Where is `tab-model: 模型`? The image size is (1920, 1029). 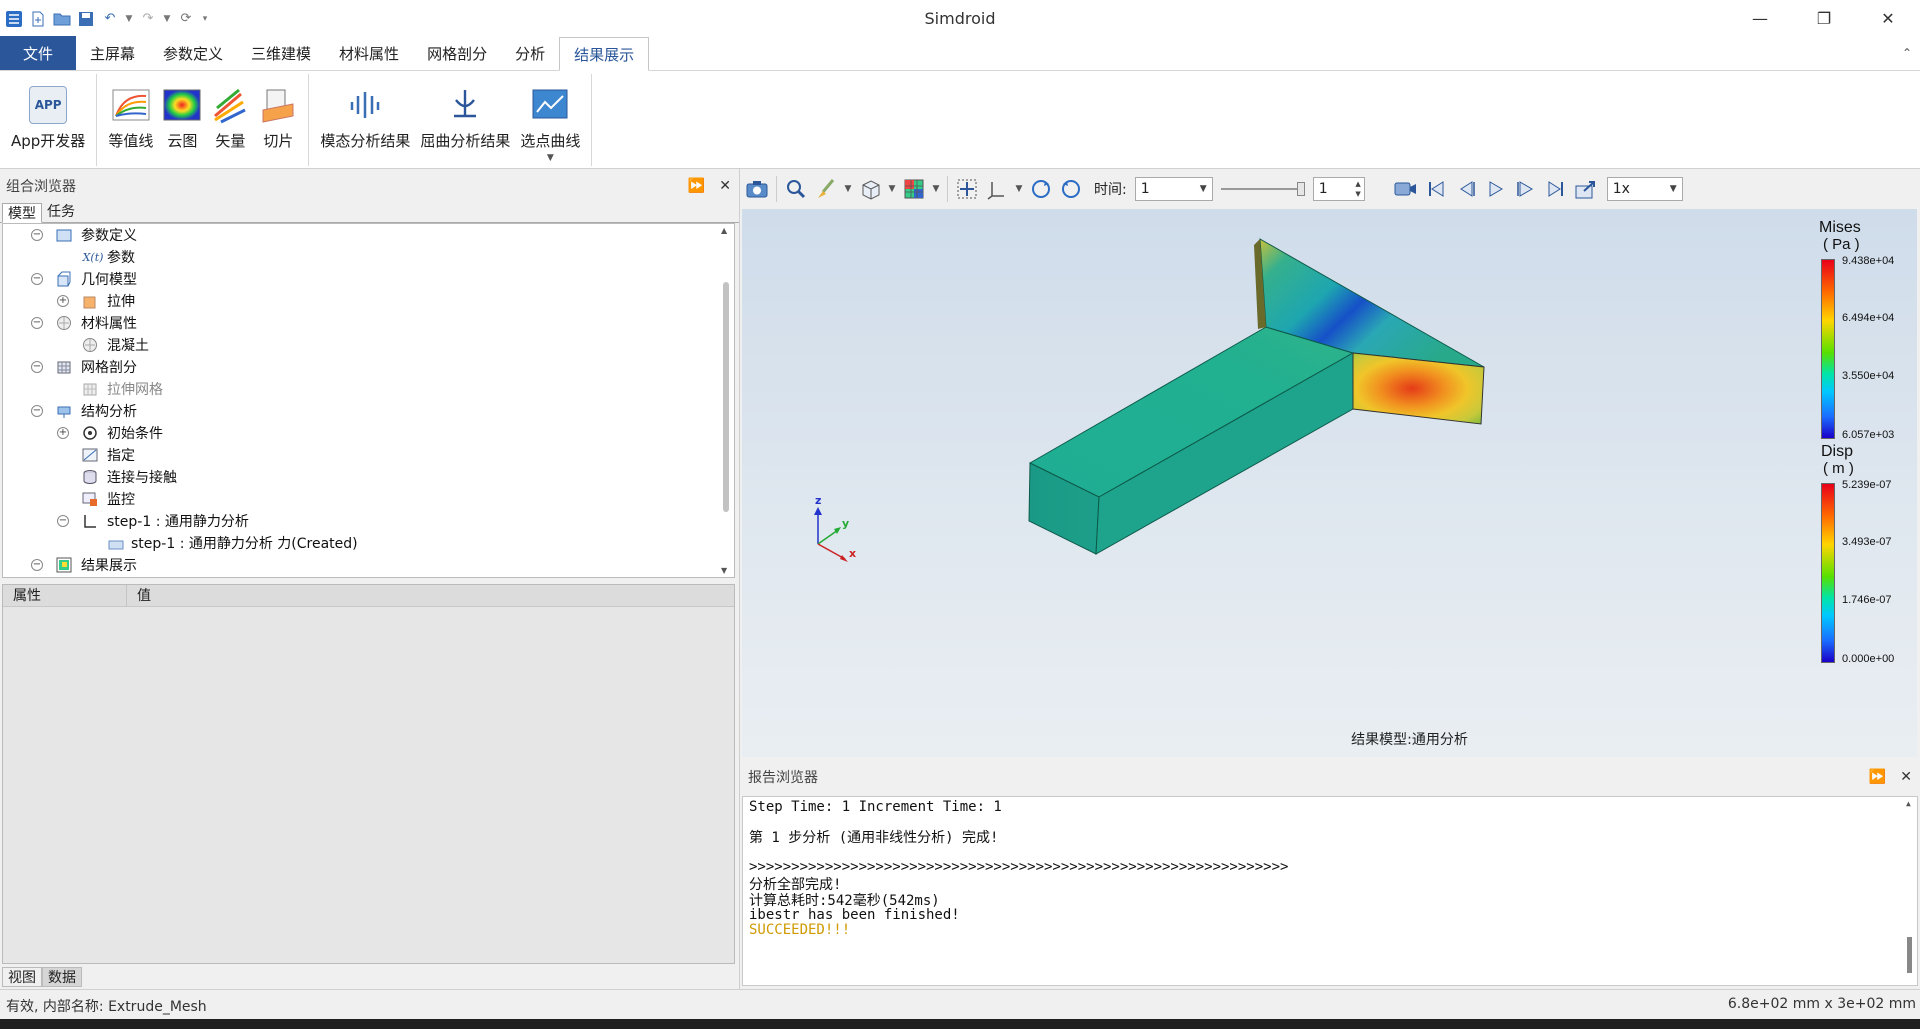 tab-model: 模型 is located at coordinates (22, 213).